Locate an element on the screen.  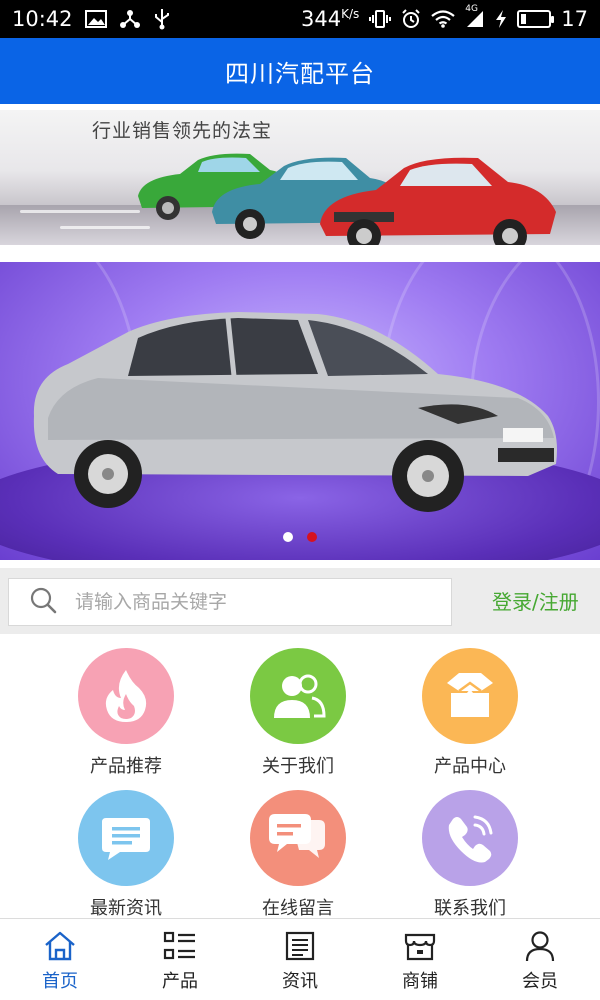
wifi-icon is located at coordinates (443, 19).